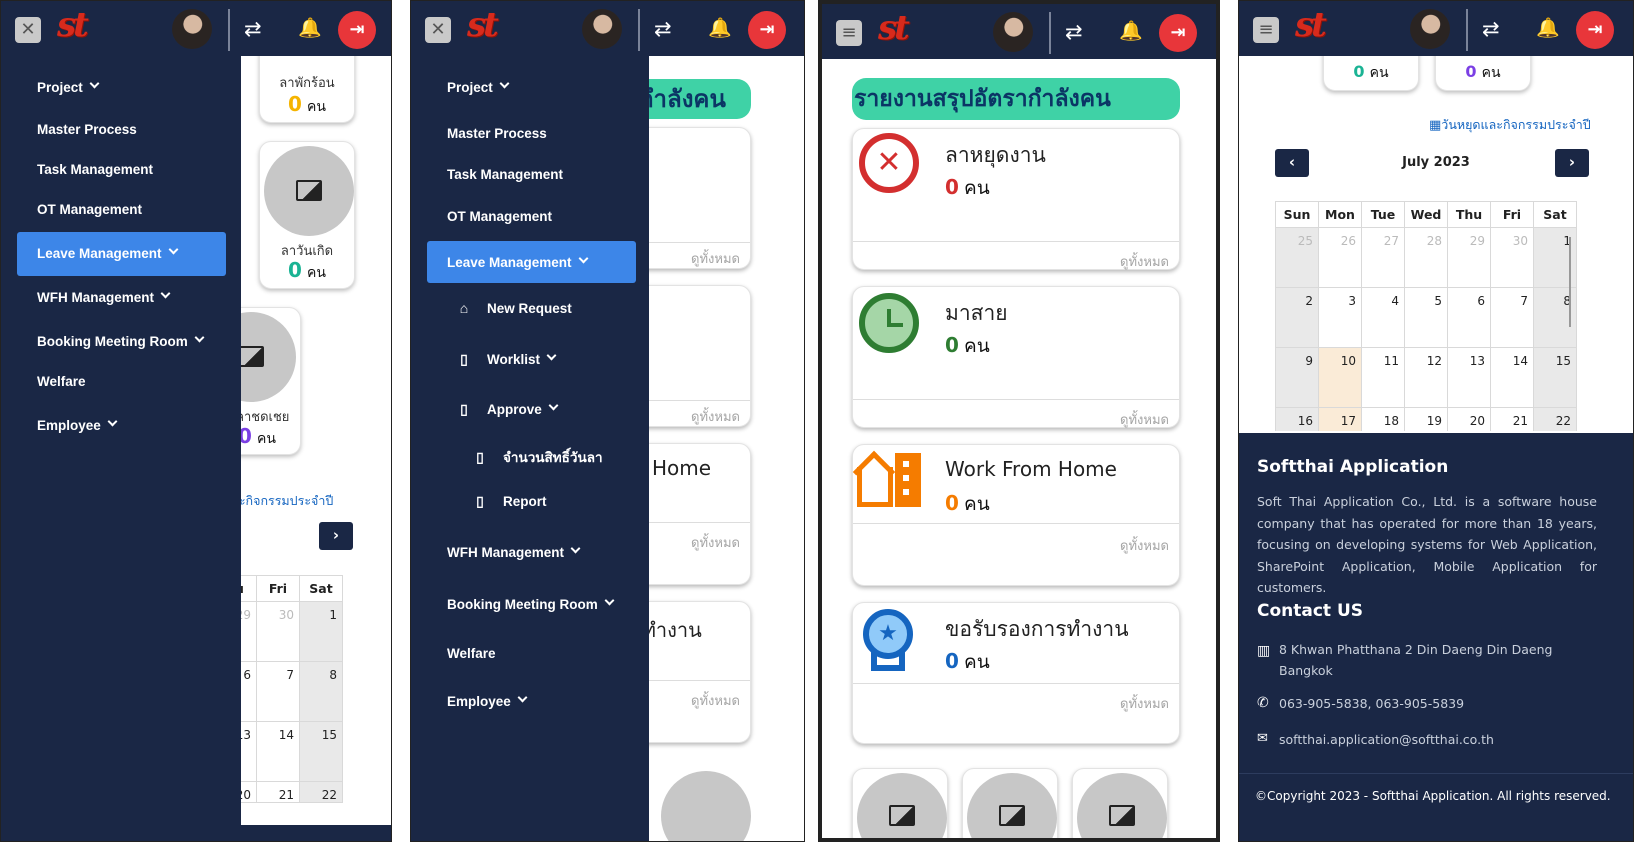  What do you see at coordinates (1383, 257) in the screenshot?
I see `calendar-day: 27` at bounding box center [1383, 257].